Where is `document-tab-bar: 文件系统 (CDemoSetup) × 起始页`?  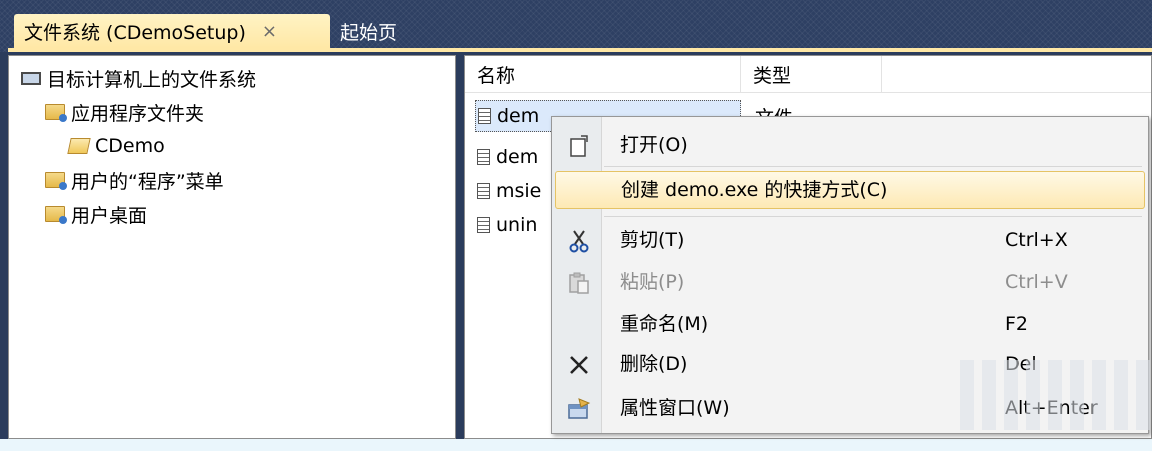
document-tab-bar: 文件系统 (CDemoSetup) × 起始页 is located at coordinates (576, 26).